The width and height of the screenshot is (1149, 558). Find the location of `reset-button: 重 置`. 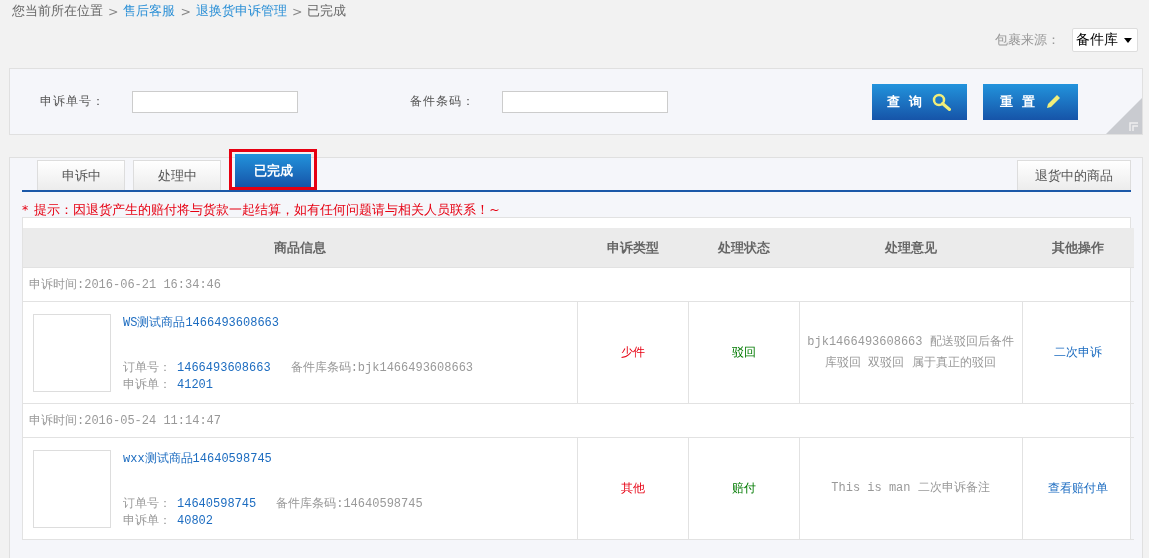

reset-button: 重 置 is located at coordinates (1030, 101).